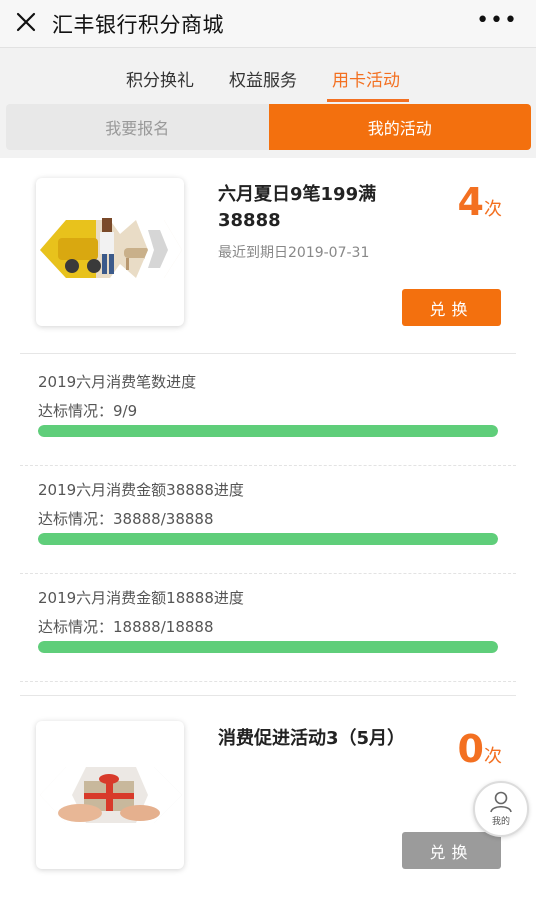 This screenshot has width=536, height=918. I want to click on redeem-count-number: 4, so click(470, 202).